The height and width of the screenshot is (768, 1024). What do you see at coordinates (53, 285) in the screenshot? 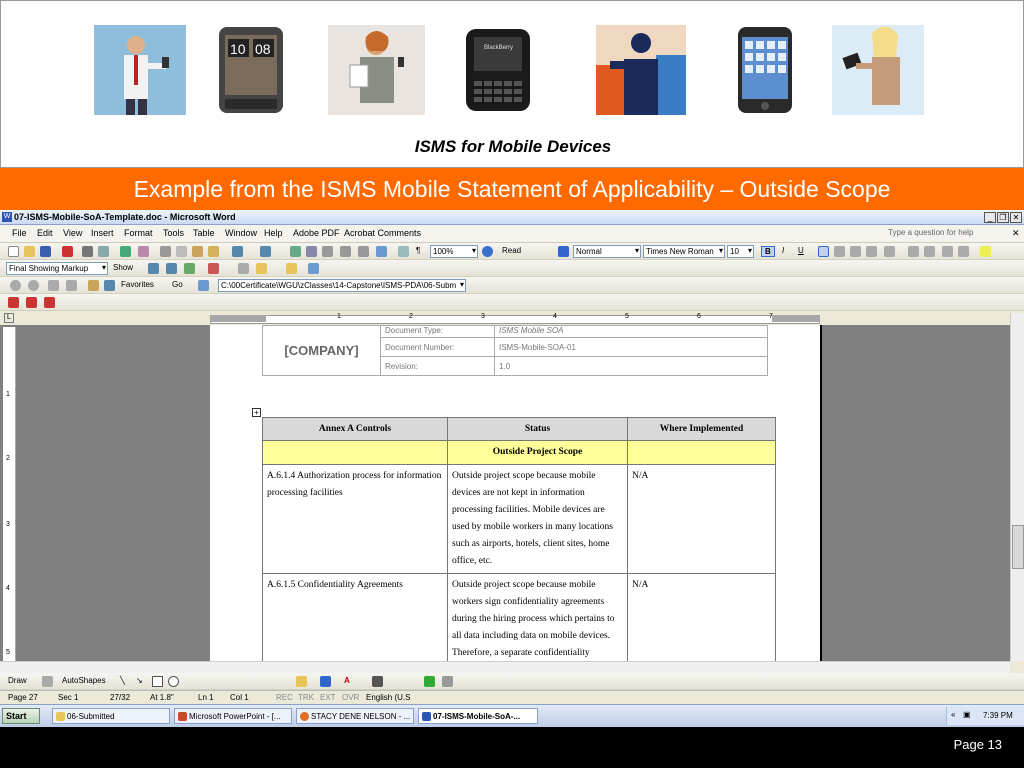
I see `stop-icon` at bounding box center [53, 285].